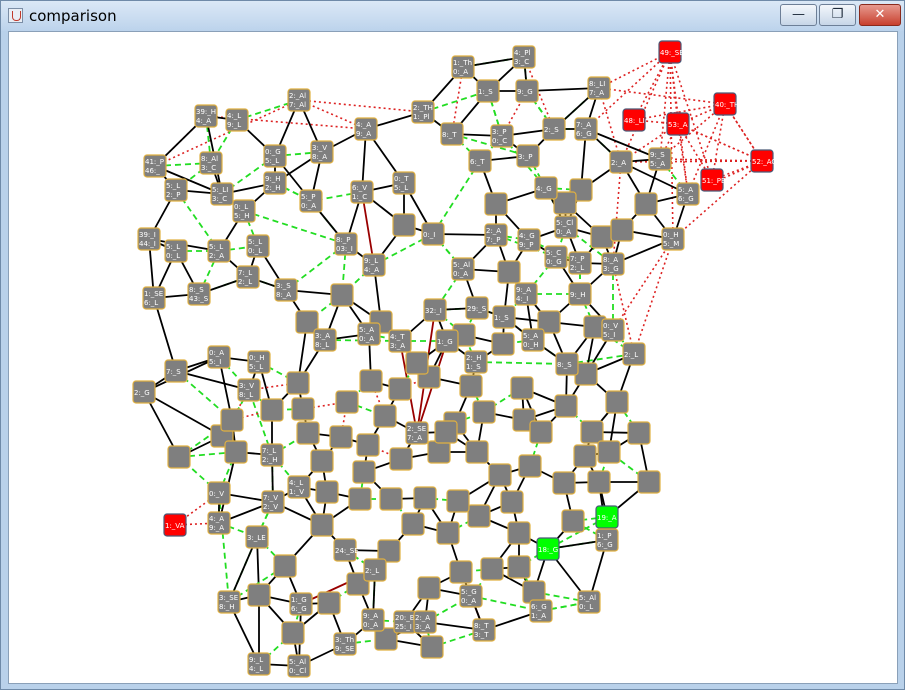  Describe the element at coordinates (671, 52) in the screenshot. I see `graph-node-red: 49:_SE` at that location.